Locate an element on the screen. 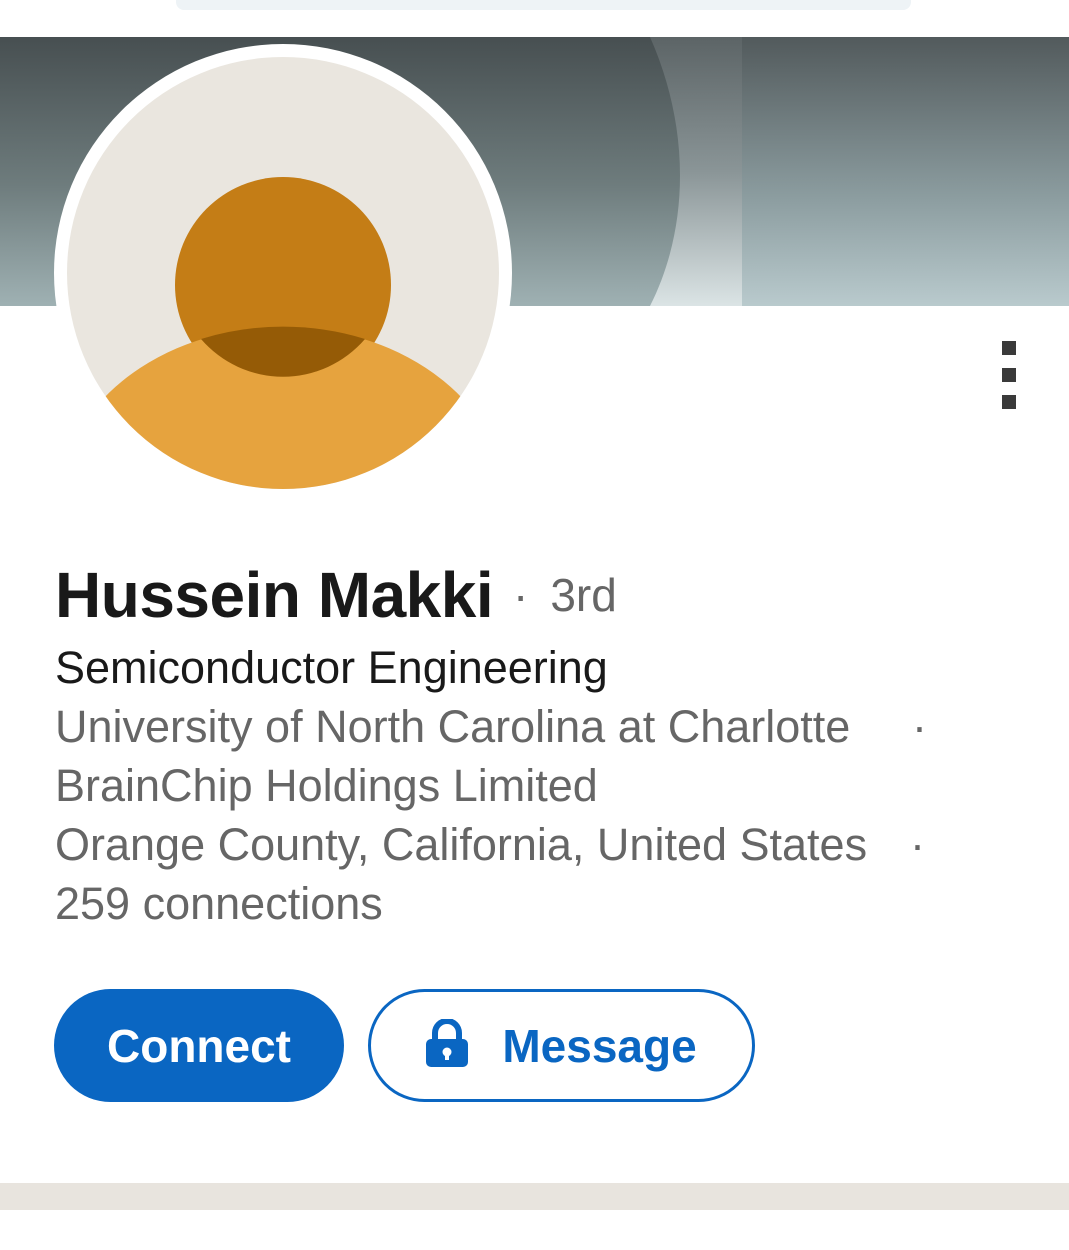 The width and height of the screenshot is (1069, 1250). profile-name: Hussein Makki is located at coordinates (274, 595).